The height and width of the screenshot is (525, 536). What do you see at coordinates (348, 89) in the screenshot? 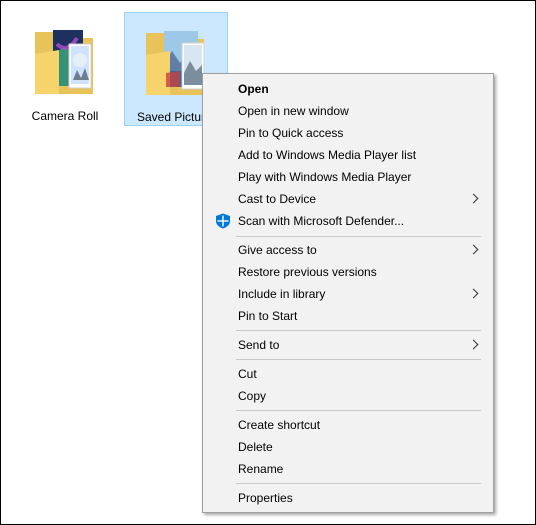
I see `menu-item-open: Open` at bounding box center [348, 89].